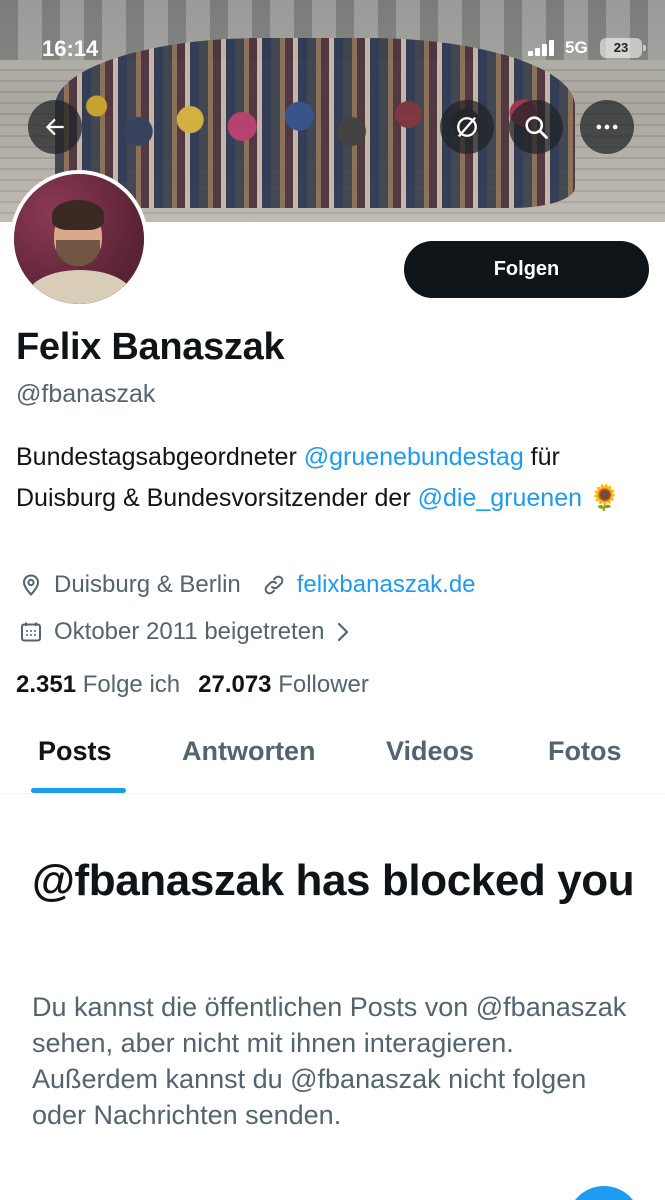  What do you see at coordinates (150, 347) in the screenshot?
I see `profile-name: Felix Banaszak` at bounding box center [150, 347].